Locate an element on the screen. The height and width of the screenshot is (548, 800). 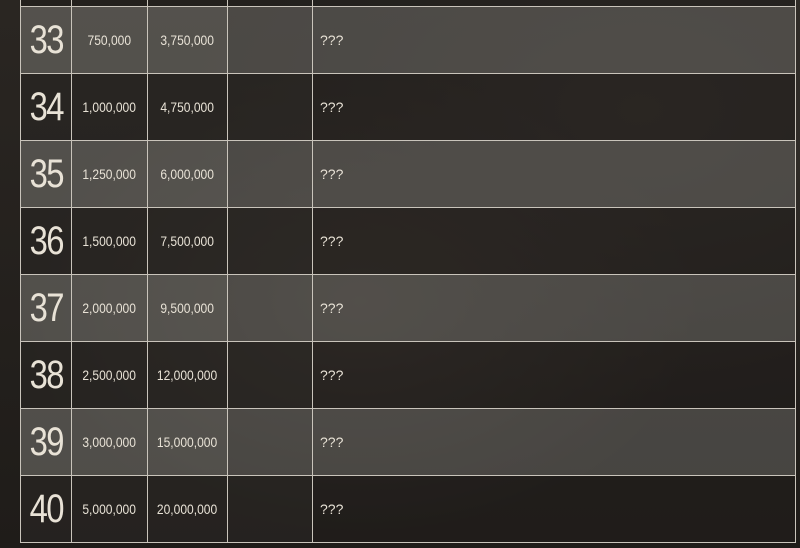
table-row: 33 750,000 3,750,000 ??? is located at coordinates (408, 40).